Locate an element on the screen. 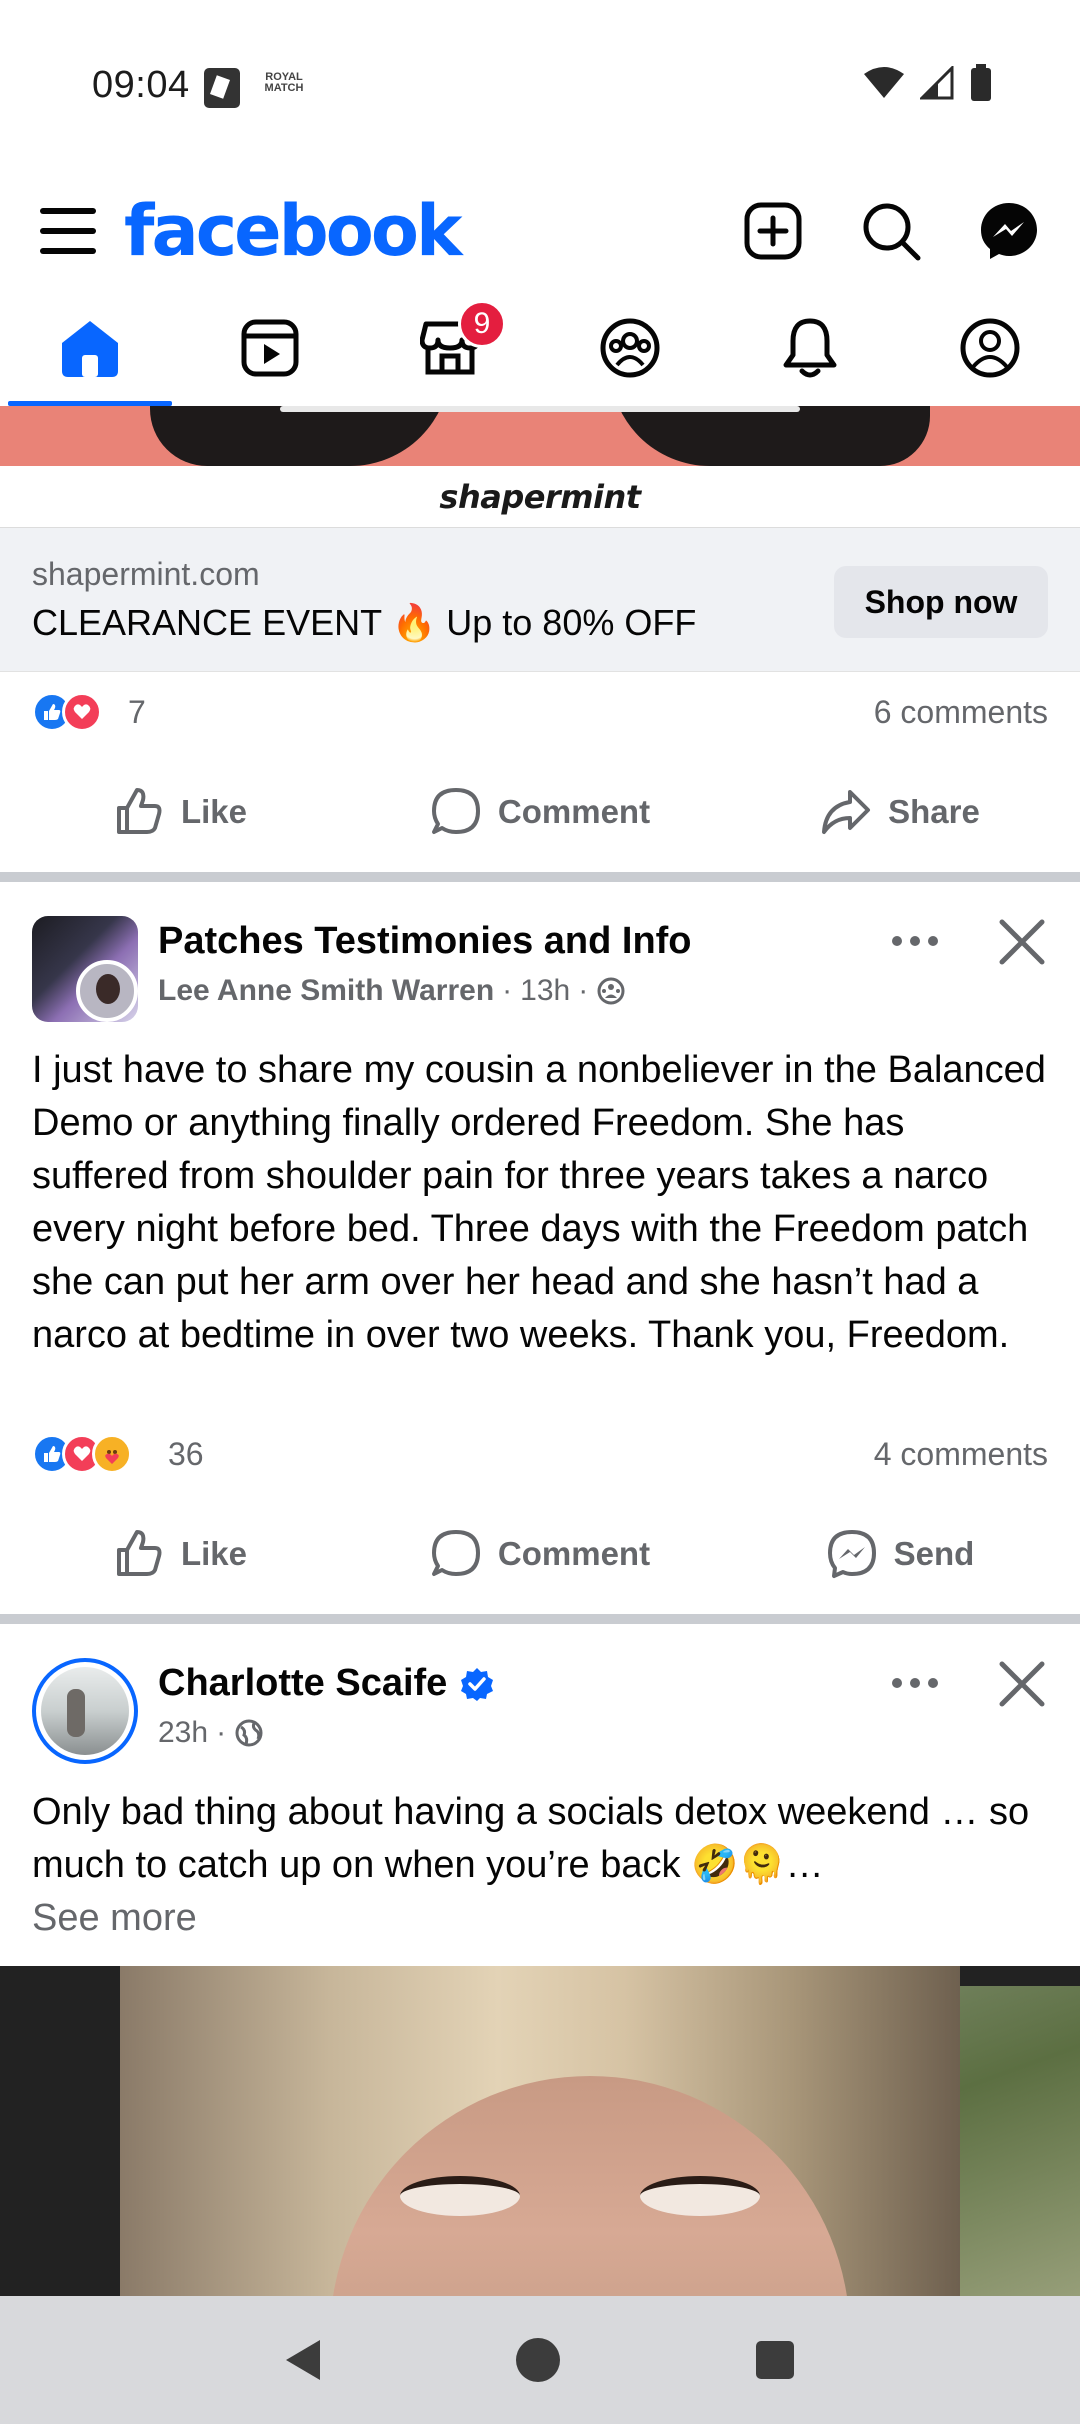 Image resolution: width=1080 pixels, height=2424 pixels. status-time: 09:04 is located at coordinates (141, 85).